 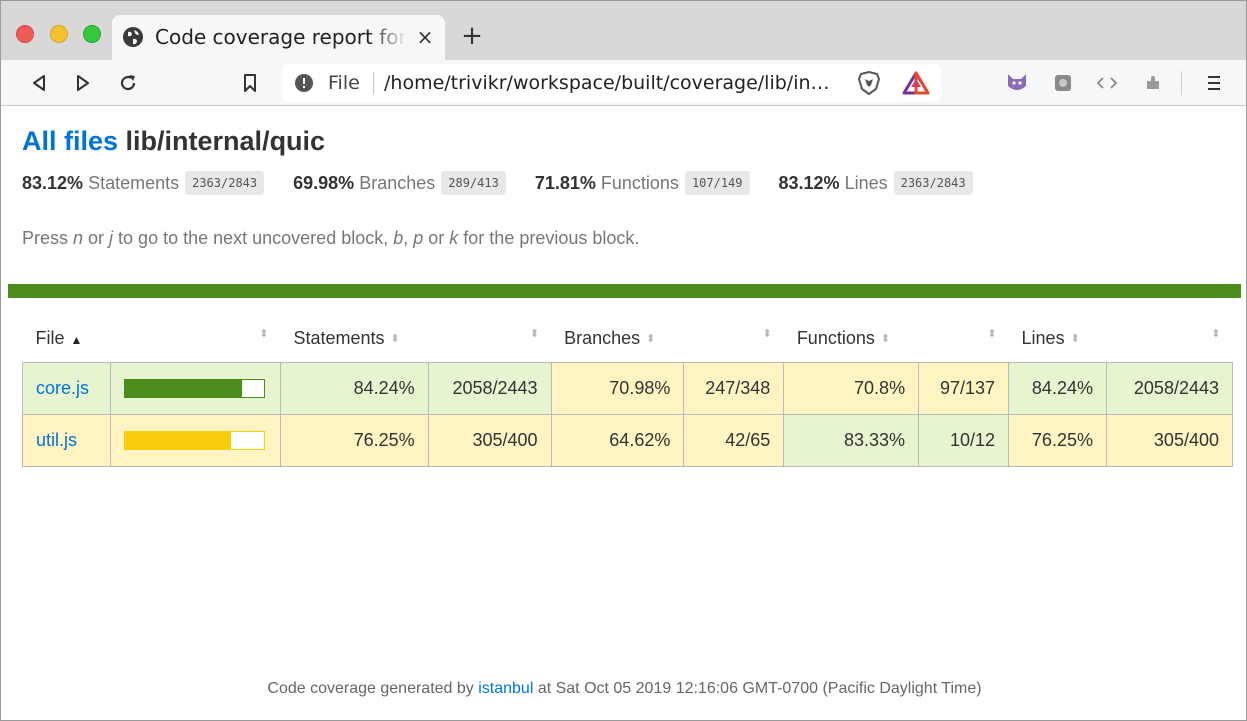 I want to click on hamburger-menu-icon, so click(x=1214, y=83).